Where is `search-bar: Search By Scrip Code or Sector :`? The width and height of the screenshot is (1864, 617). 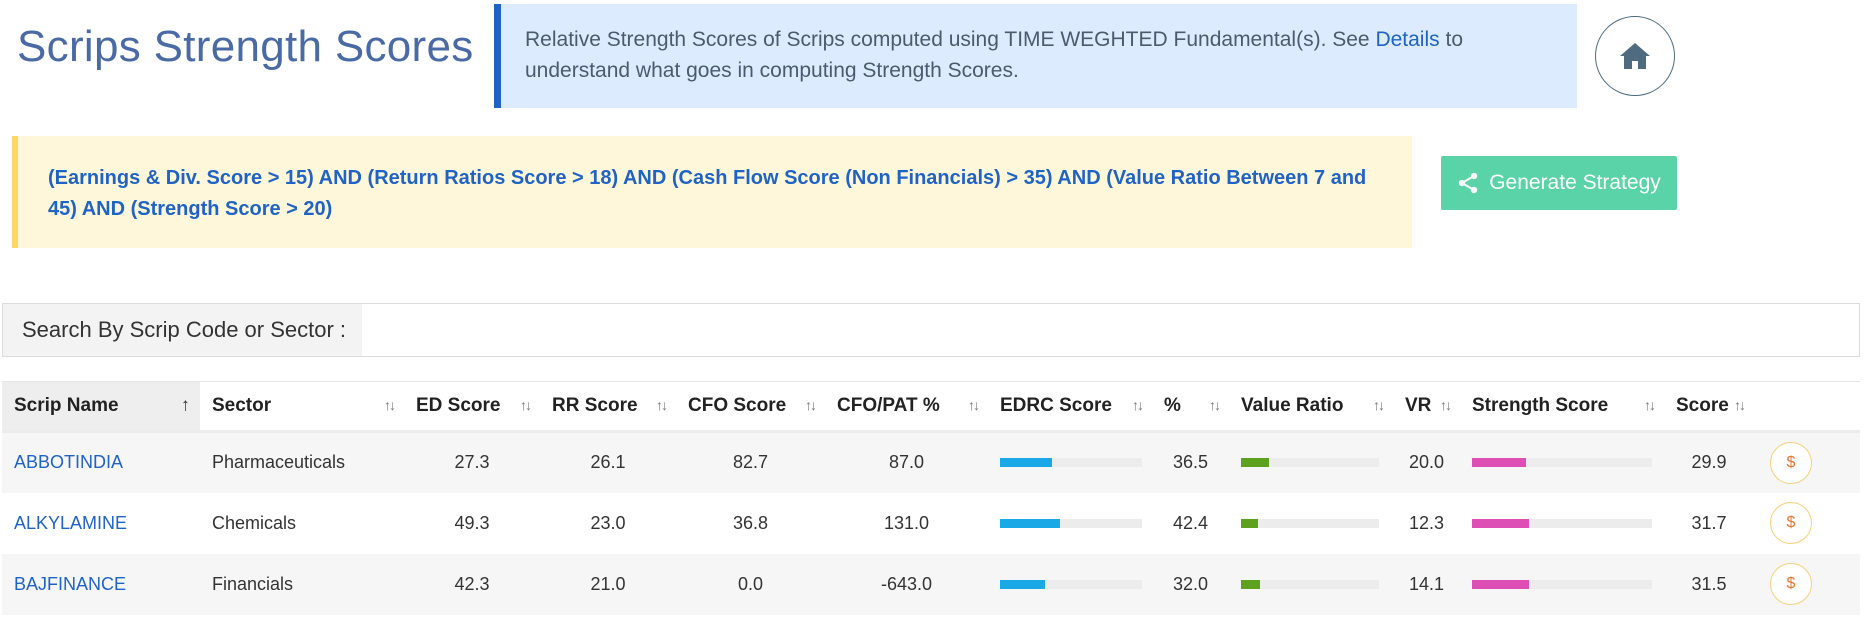 search-bar: Search By Scrip Code or Sector : is located at coordinates (931, 330).